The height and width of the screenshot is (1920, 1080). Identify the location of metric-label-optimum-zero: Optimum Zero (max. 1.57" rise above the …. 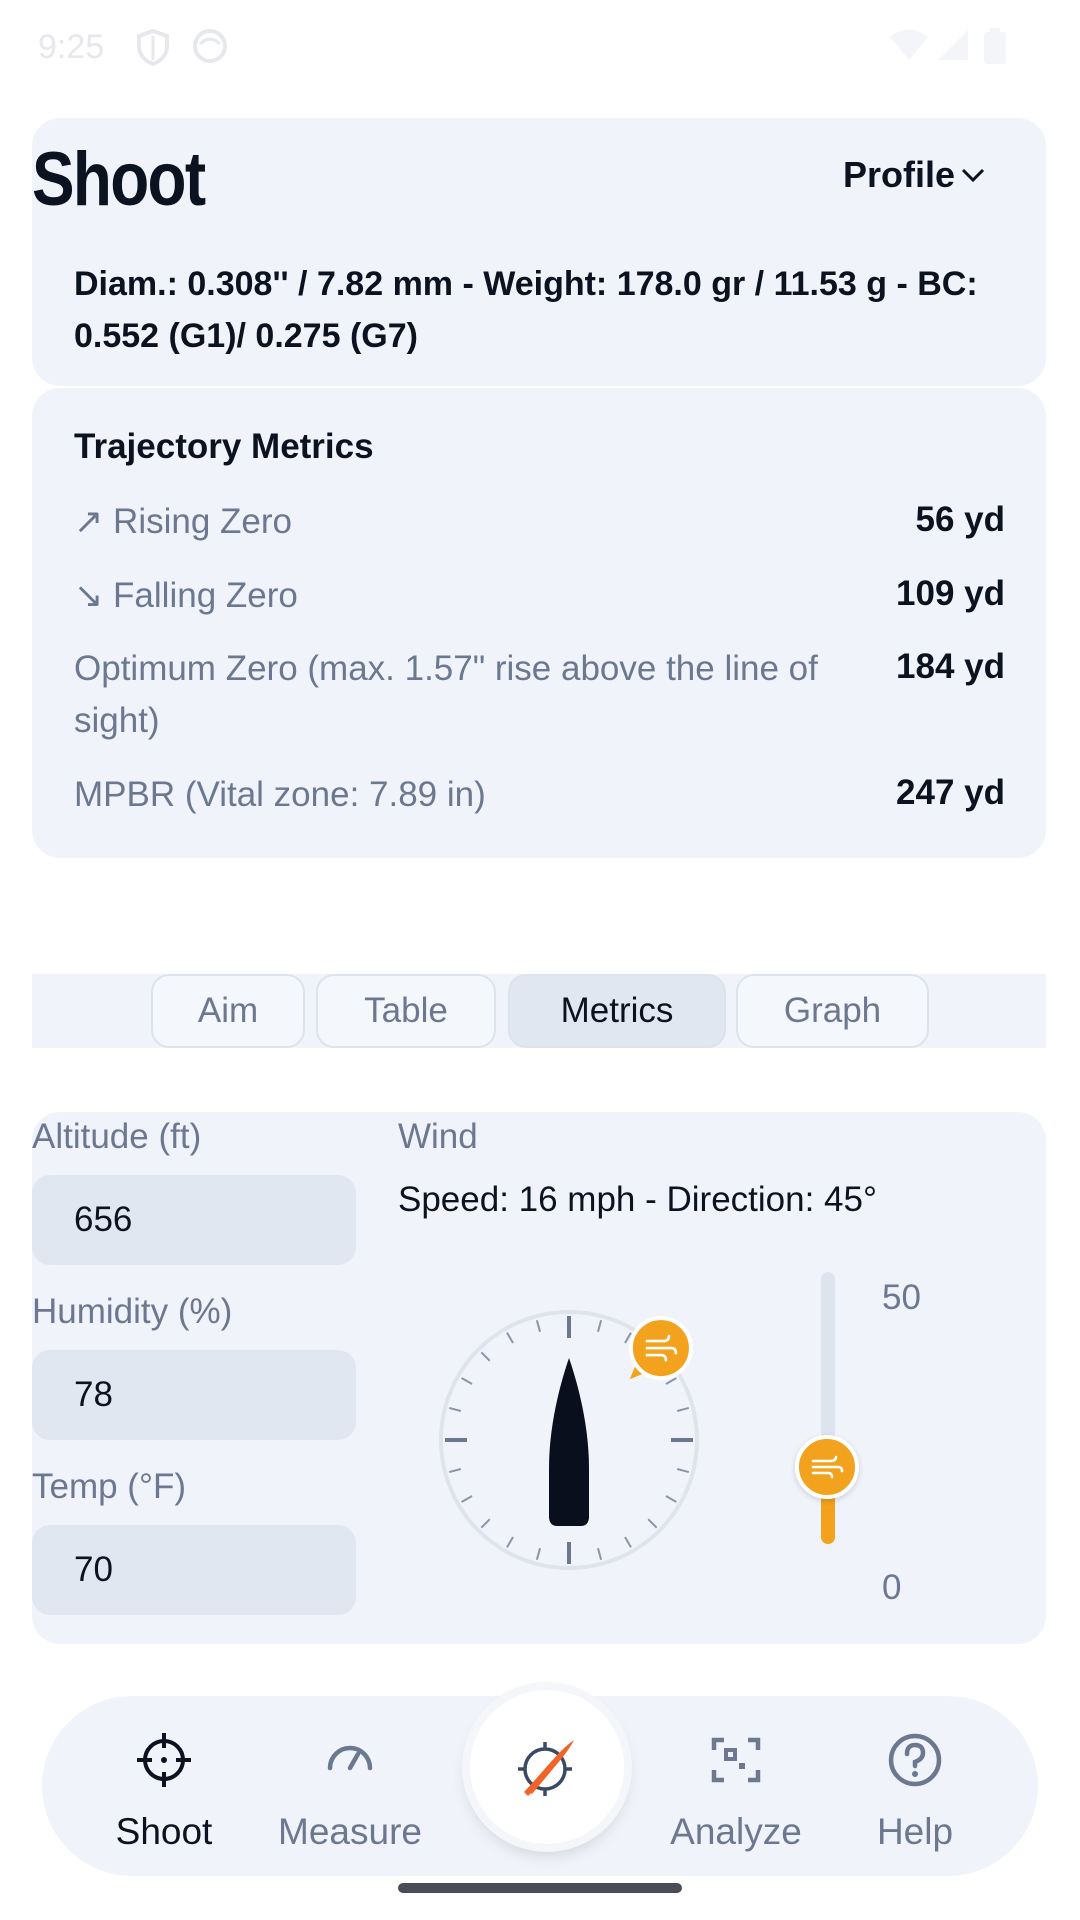
(446, 694).